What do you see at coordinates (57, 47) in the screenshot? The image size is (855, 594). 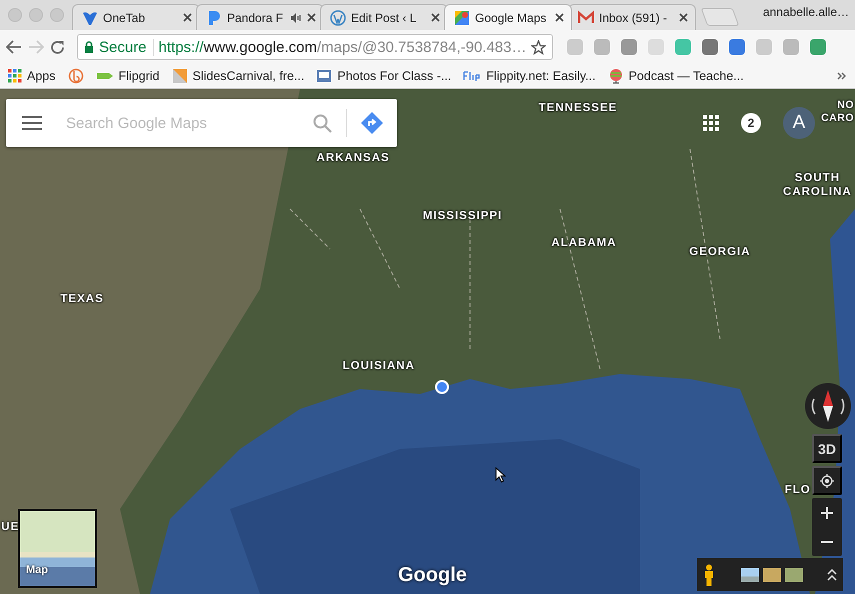 I see `reload-icon` at bounding box center [57, 47].